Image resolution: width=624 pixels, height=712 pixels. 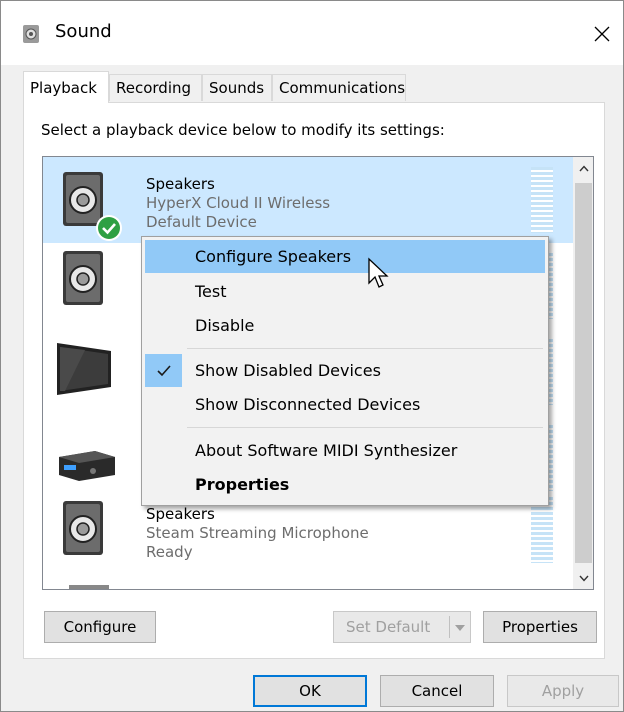 What do you see at coordinates (345, 325) in the screenshot?
I see `menu-item-disable: Disable` at bounding box center [345, 325].